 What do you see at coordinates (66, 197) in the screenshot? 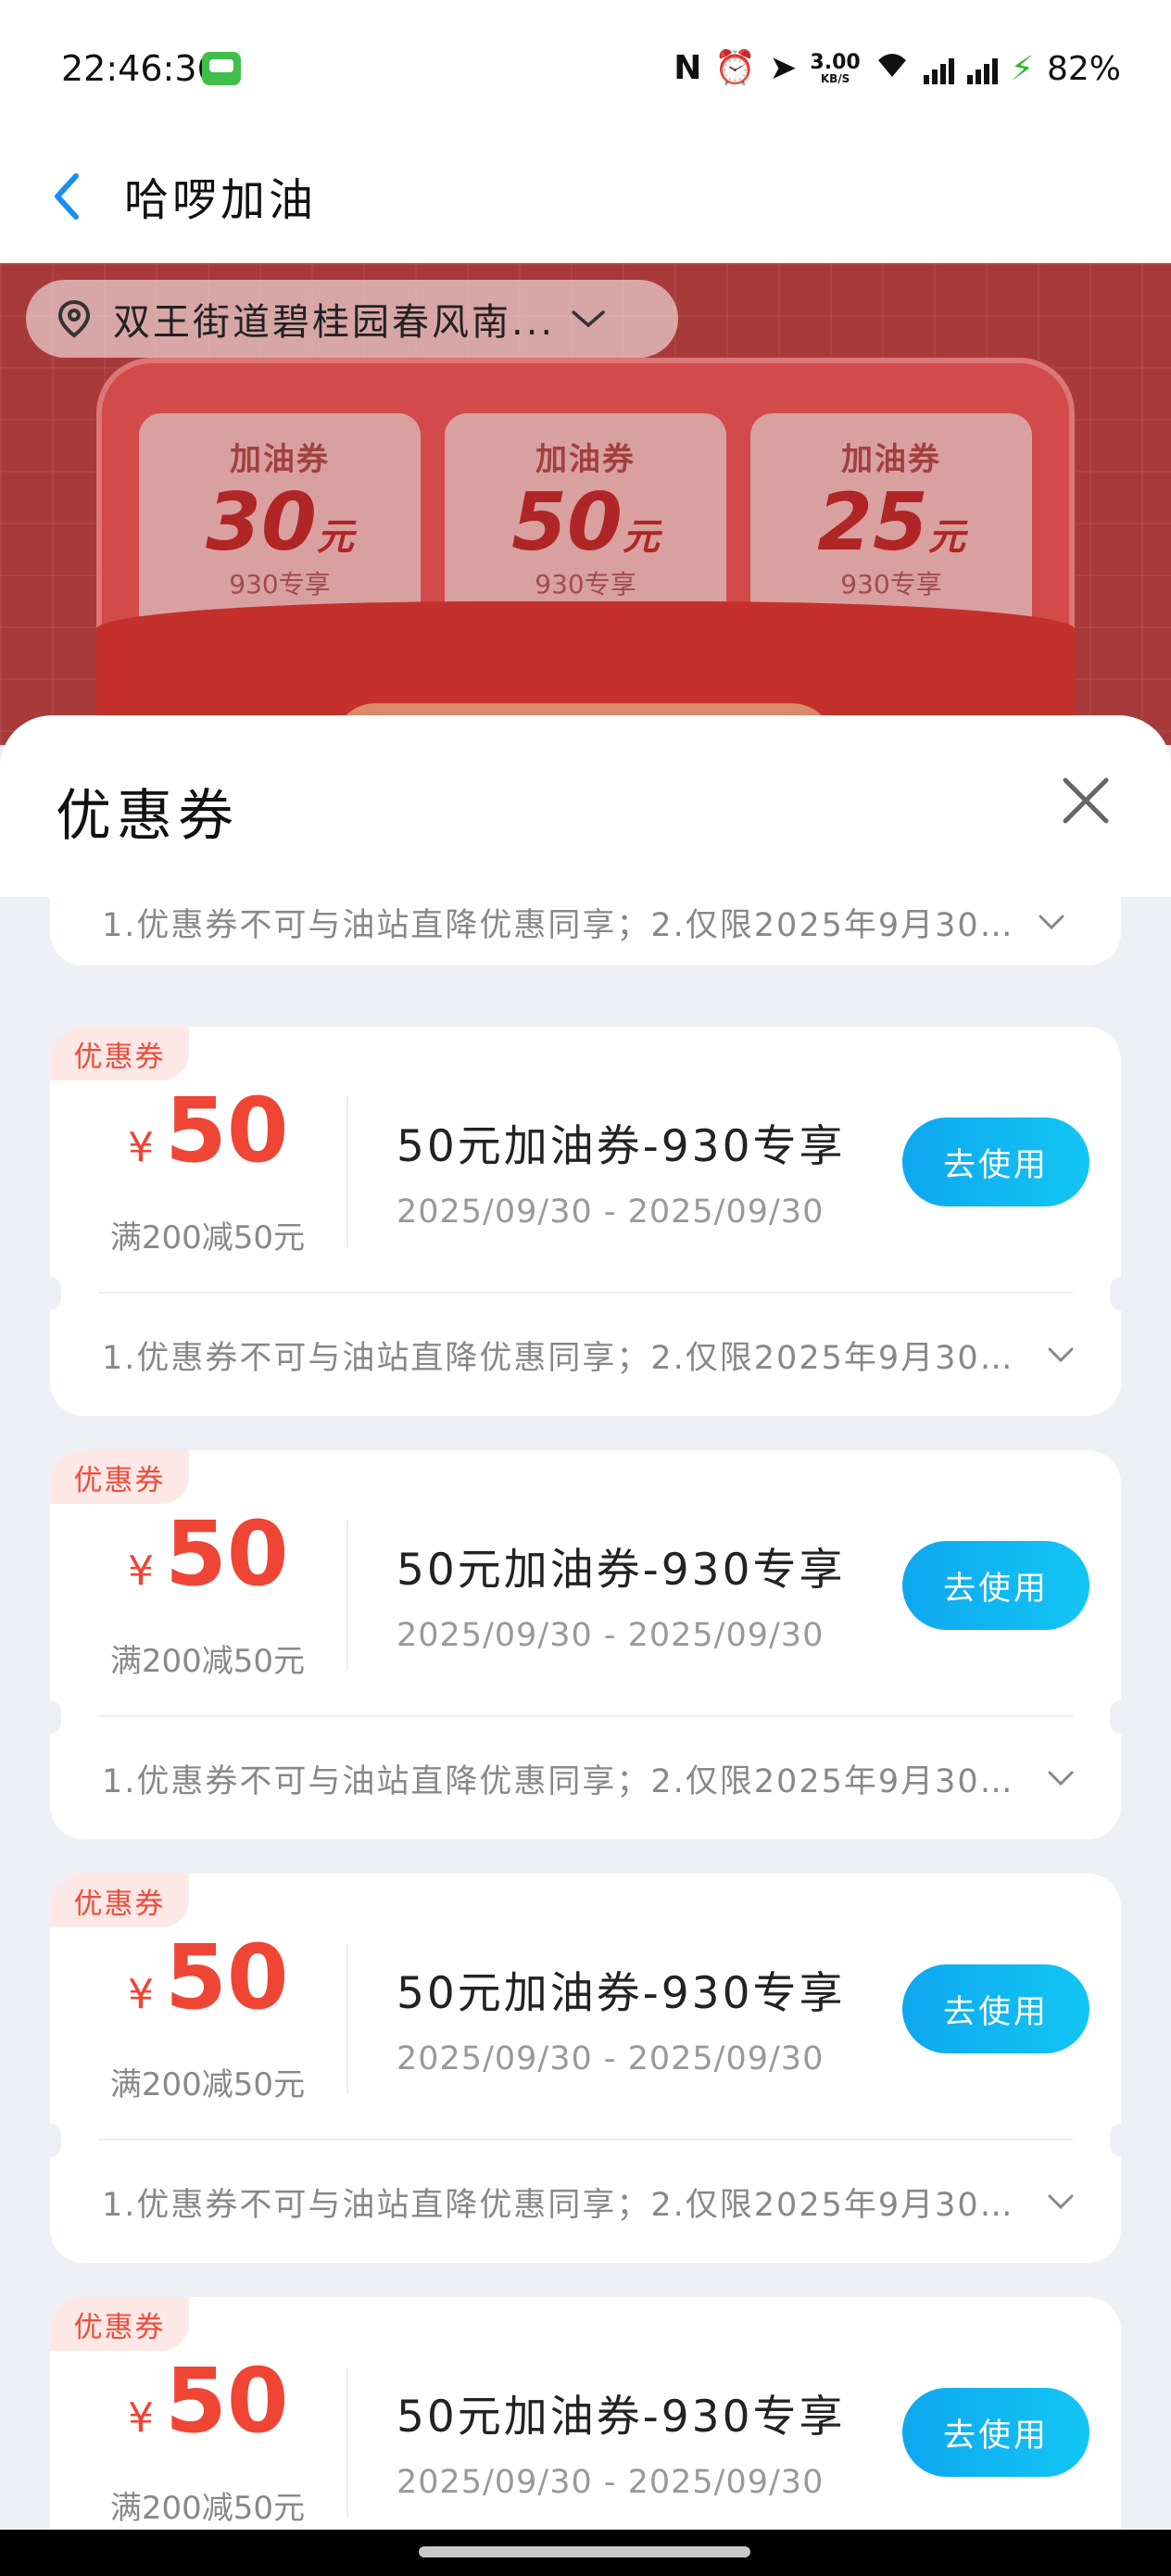
I see `chevron-left-icon` at bounding box center [66, 197].